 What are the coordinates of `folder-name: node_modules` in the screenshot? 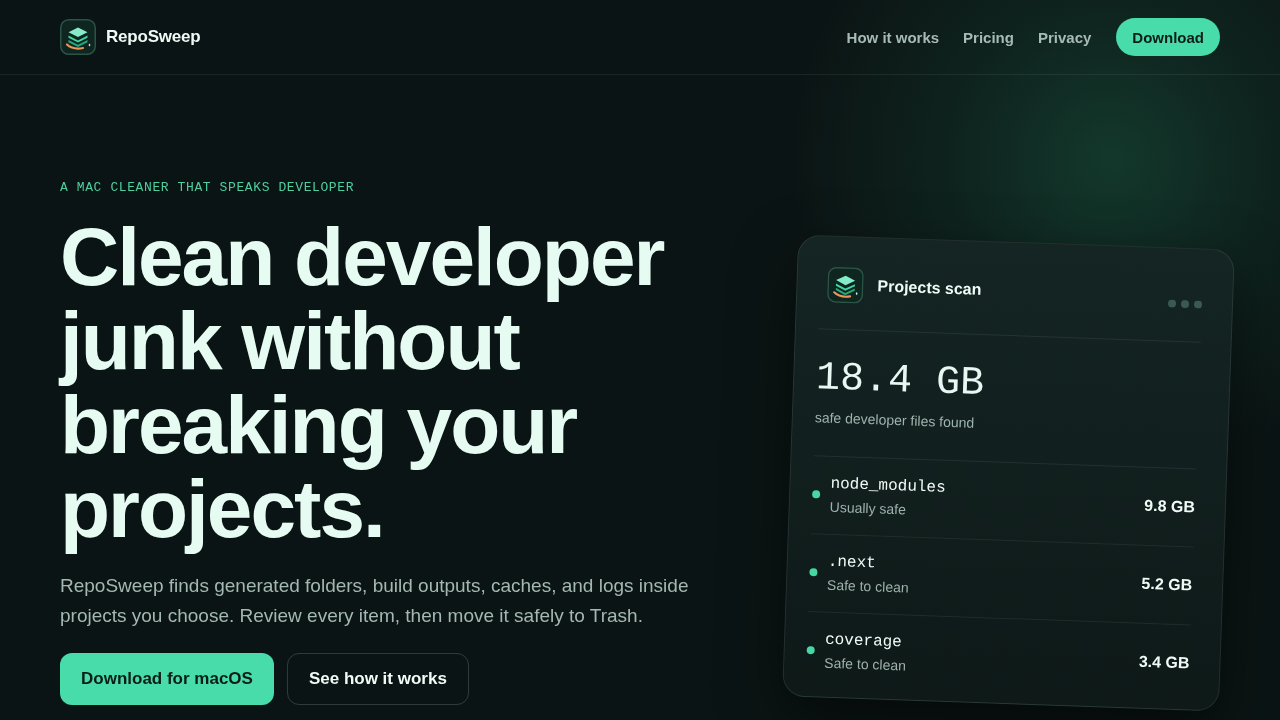 It's located at (888, 485).